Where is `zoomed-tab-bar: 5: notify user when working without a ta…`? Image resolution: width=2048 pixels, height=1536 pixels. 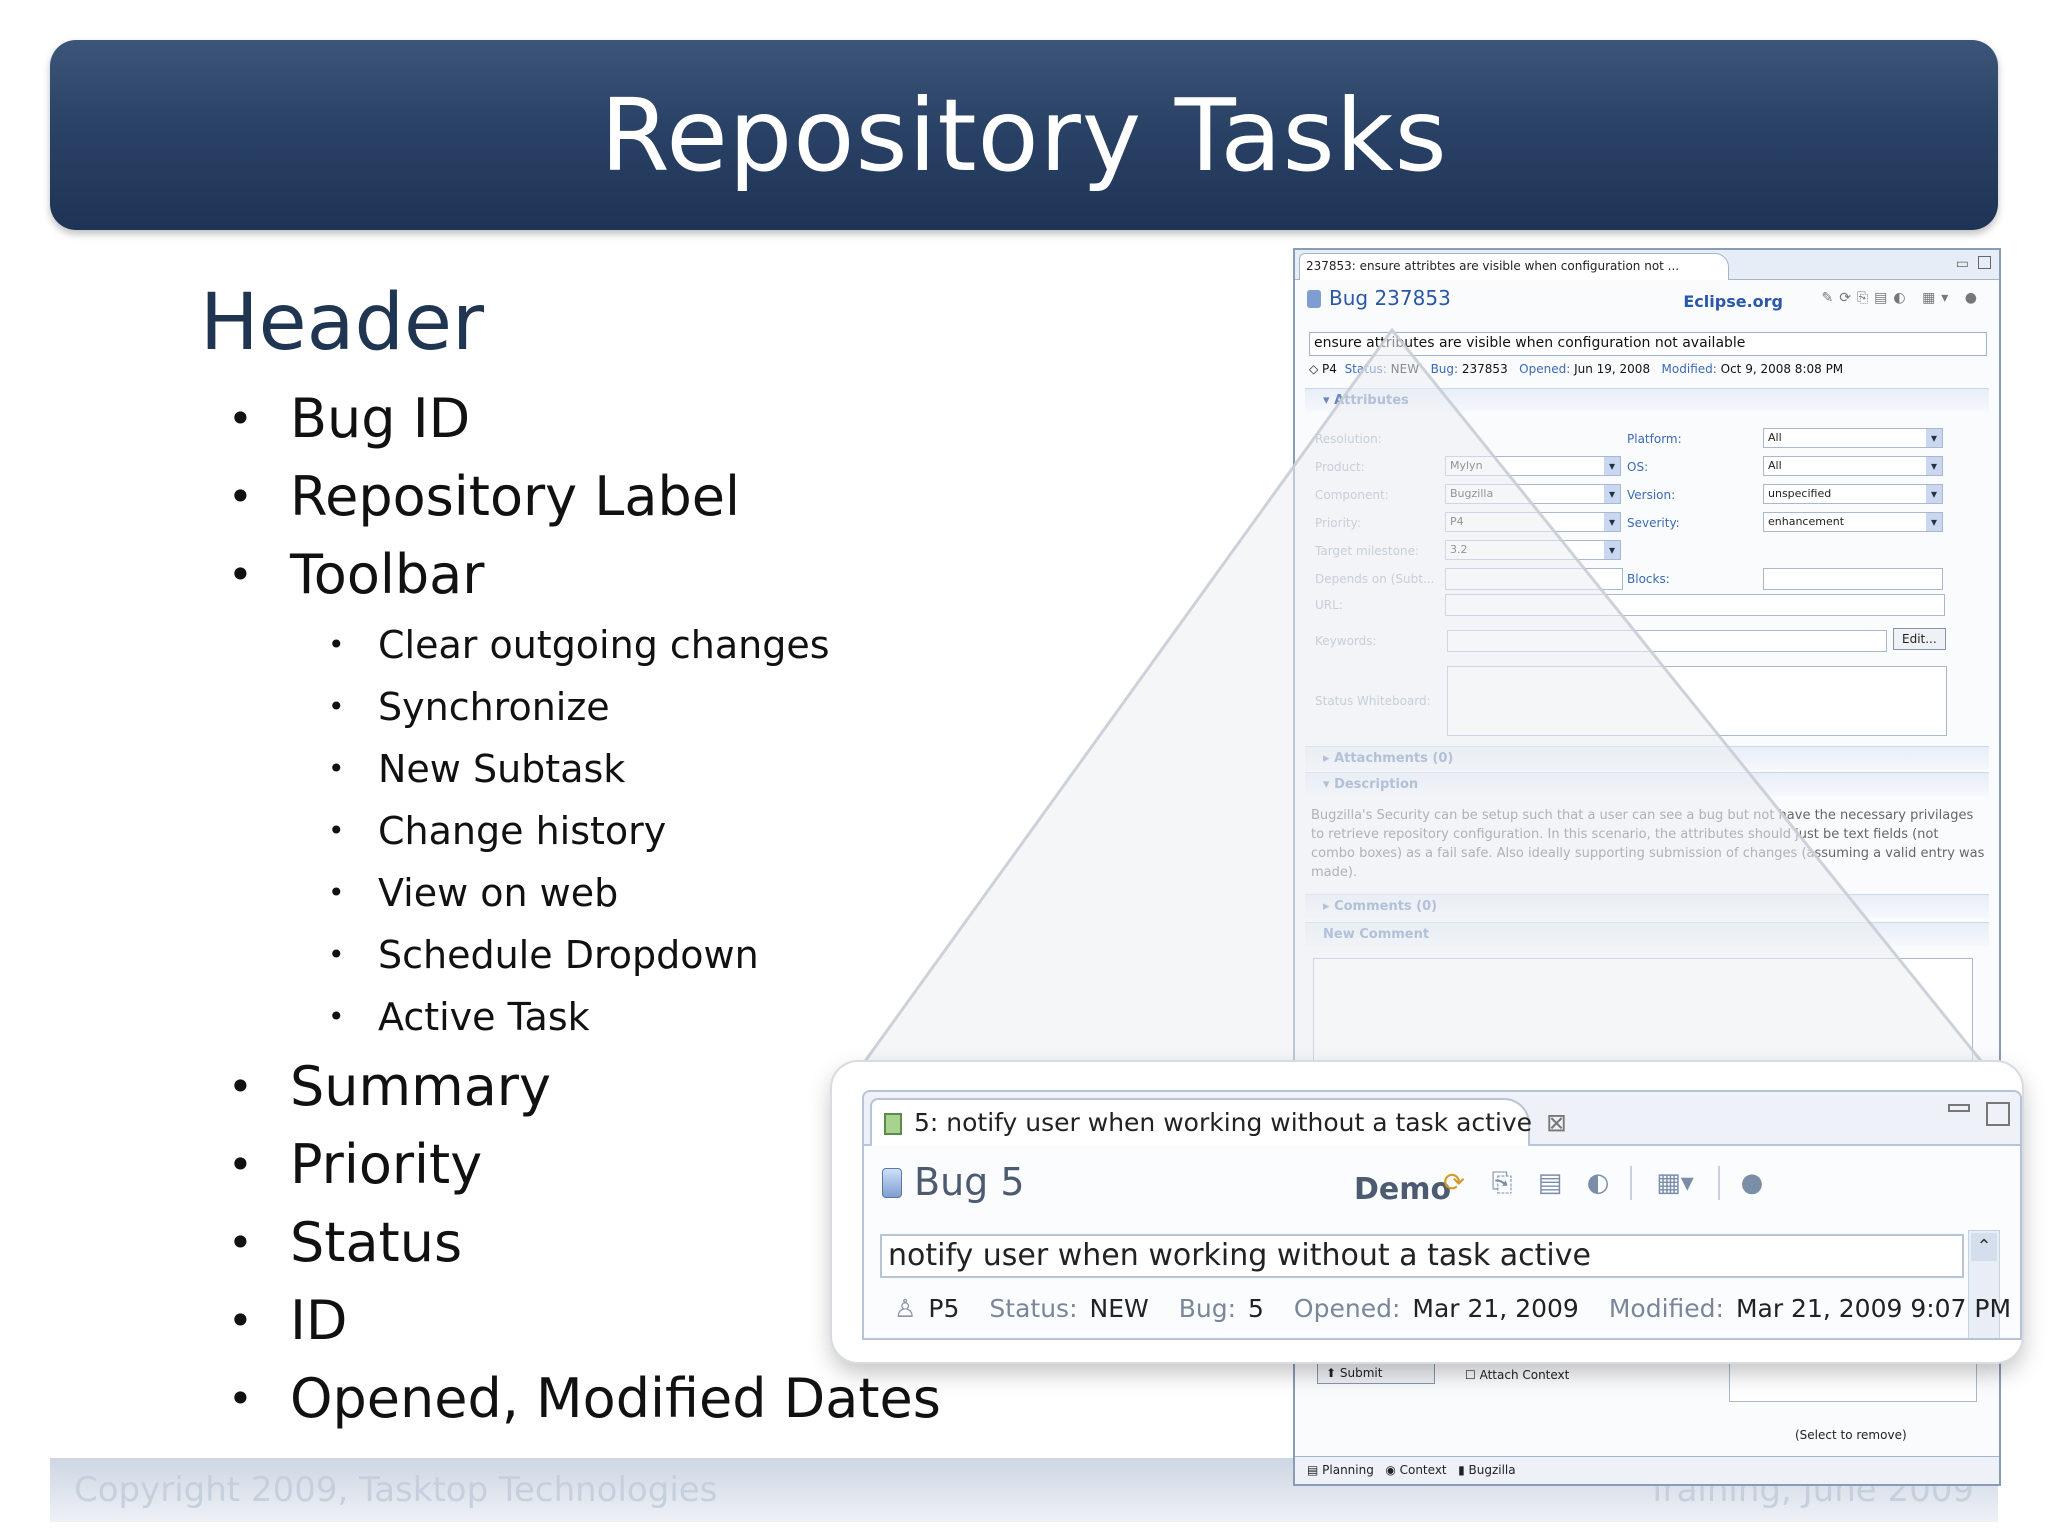
zoomed-tab-bar: 5: notify user when working without a ta… is located at coordinates (1442, 1119).